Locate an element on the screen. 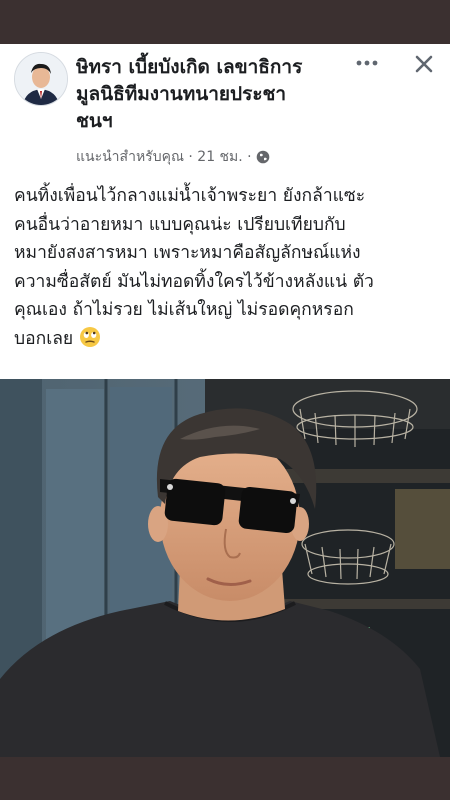  post-text-last-line: บอกเลย is located at coordinates (226, 339).